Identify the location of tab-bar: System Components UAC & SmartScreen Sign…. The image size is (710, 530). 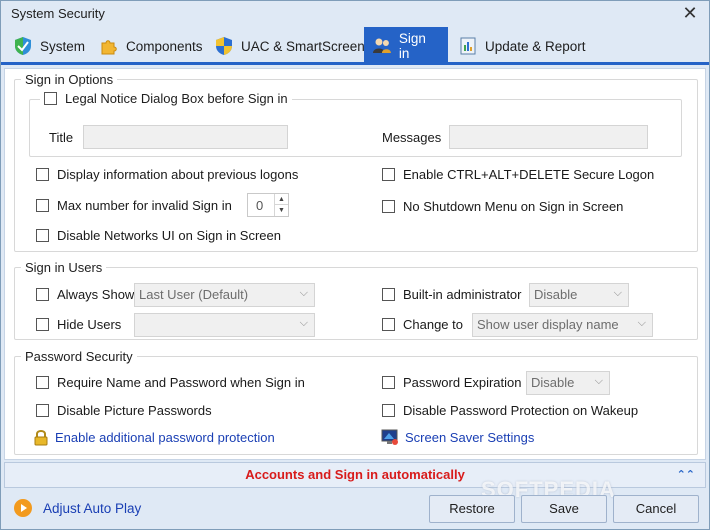
(355, 46).